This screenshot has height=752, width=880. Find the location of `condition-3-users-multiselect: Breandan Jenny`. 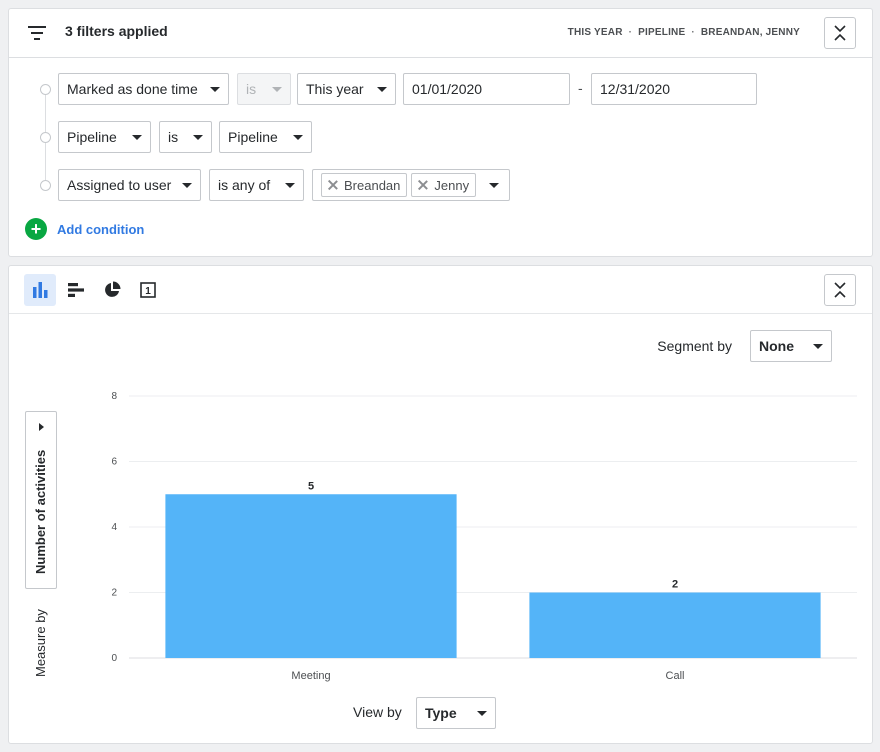

condition-3-users-multiselect: Breandan Jenny is located at coordinates (411, 185).